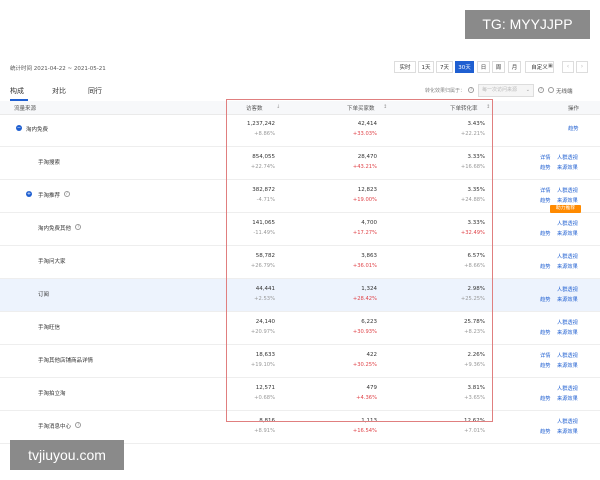 The image size is (600, 480). What do you see at coordinates (474, 431) in the screenshot?
I see `conversion-change: +7.01%` at bounding box center [474, 431].